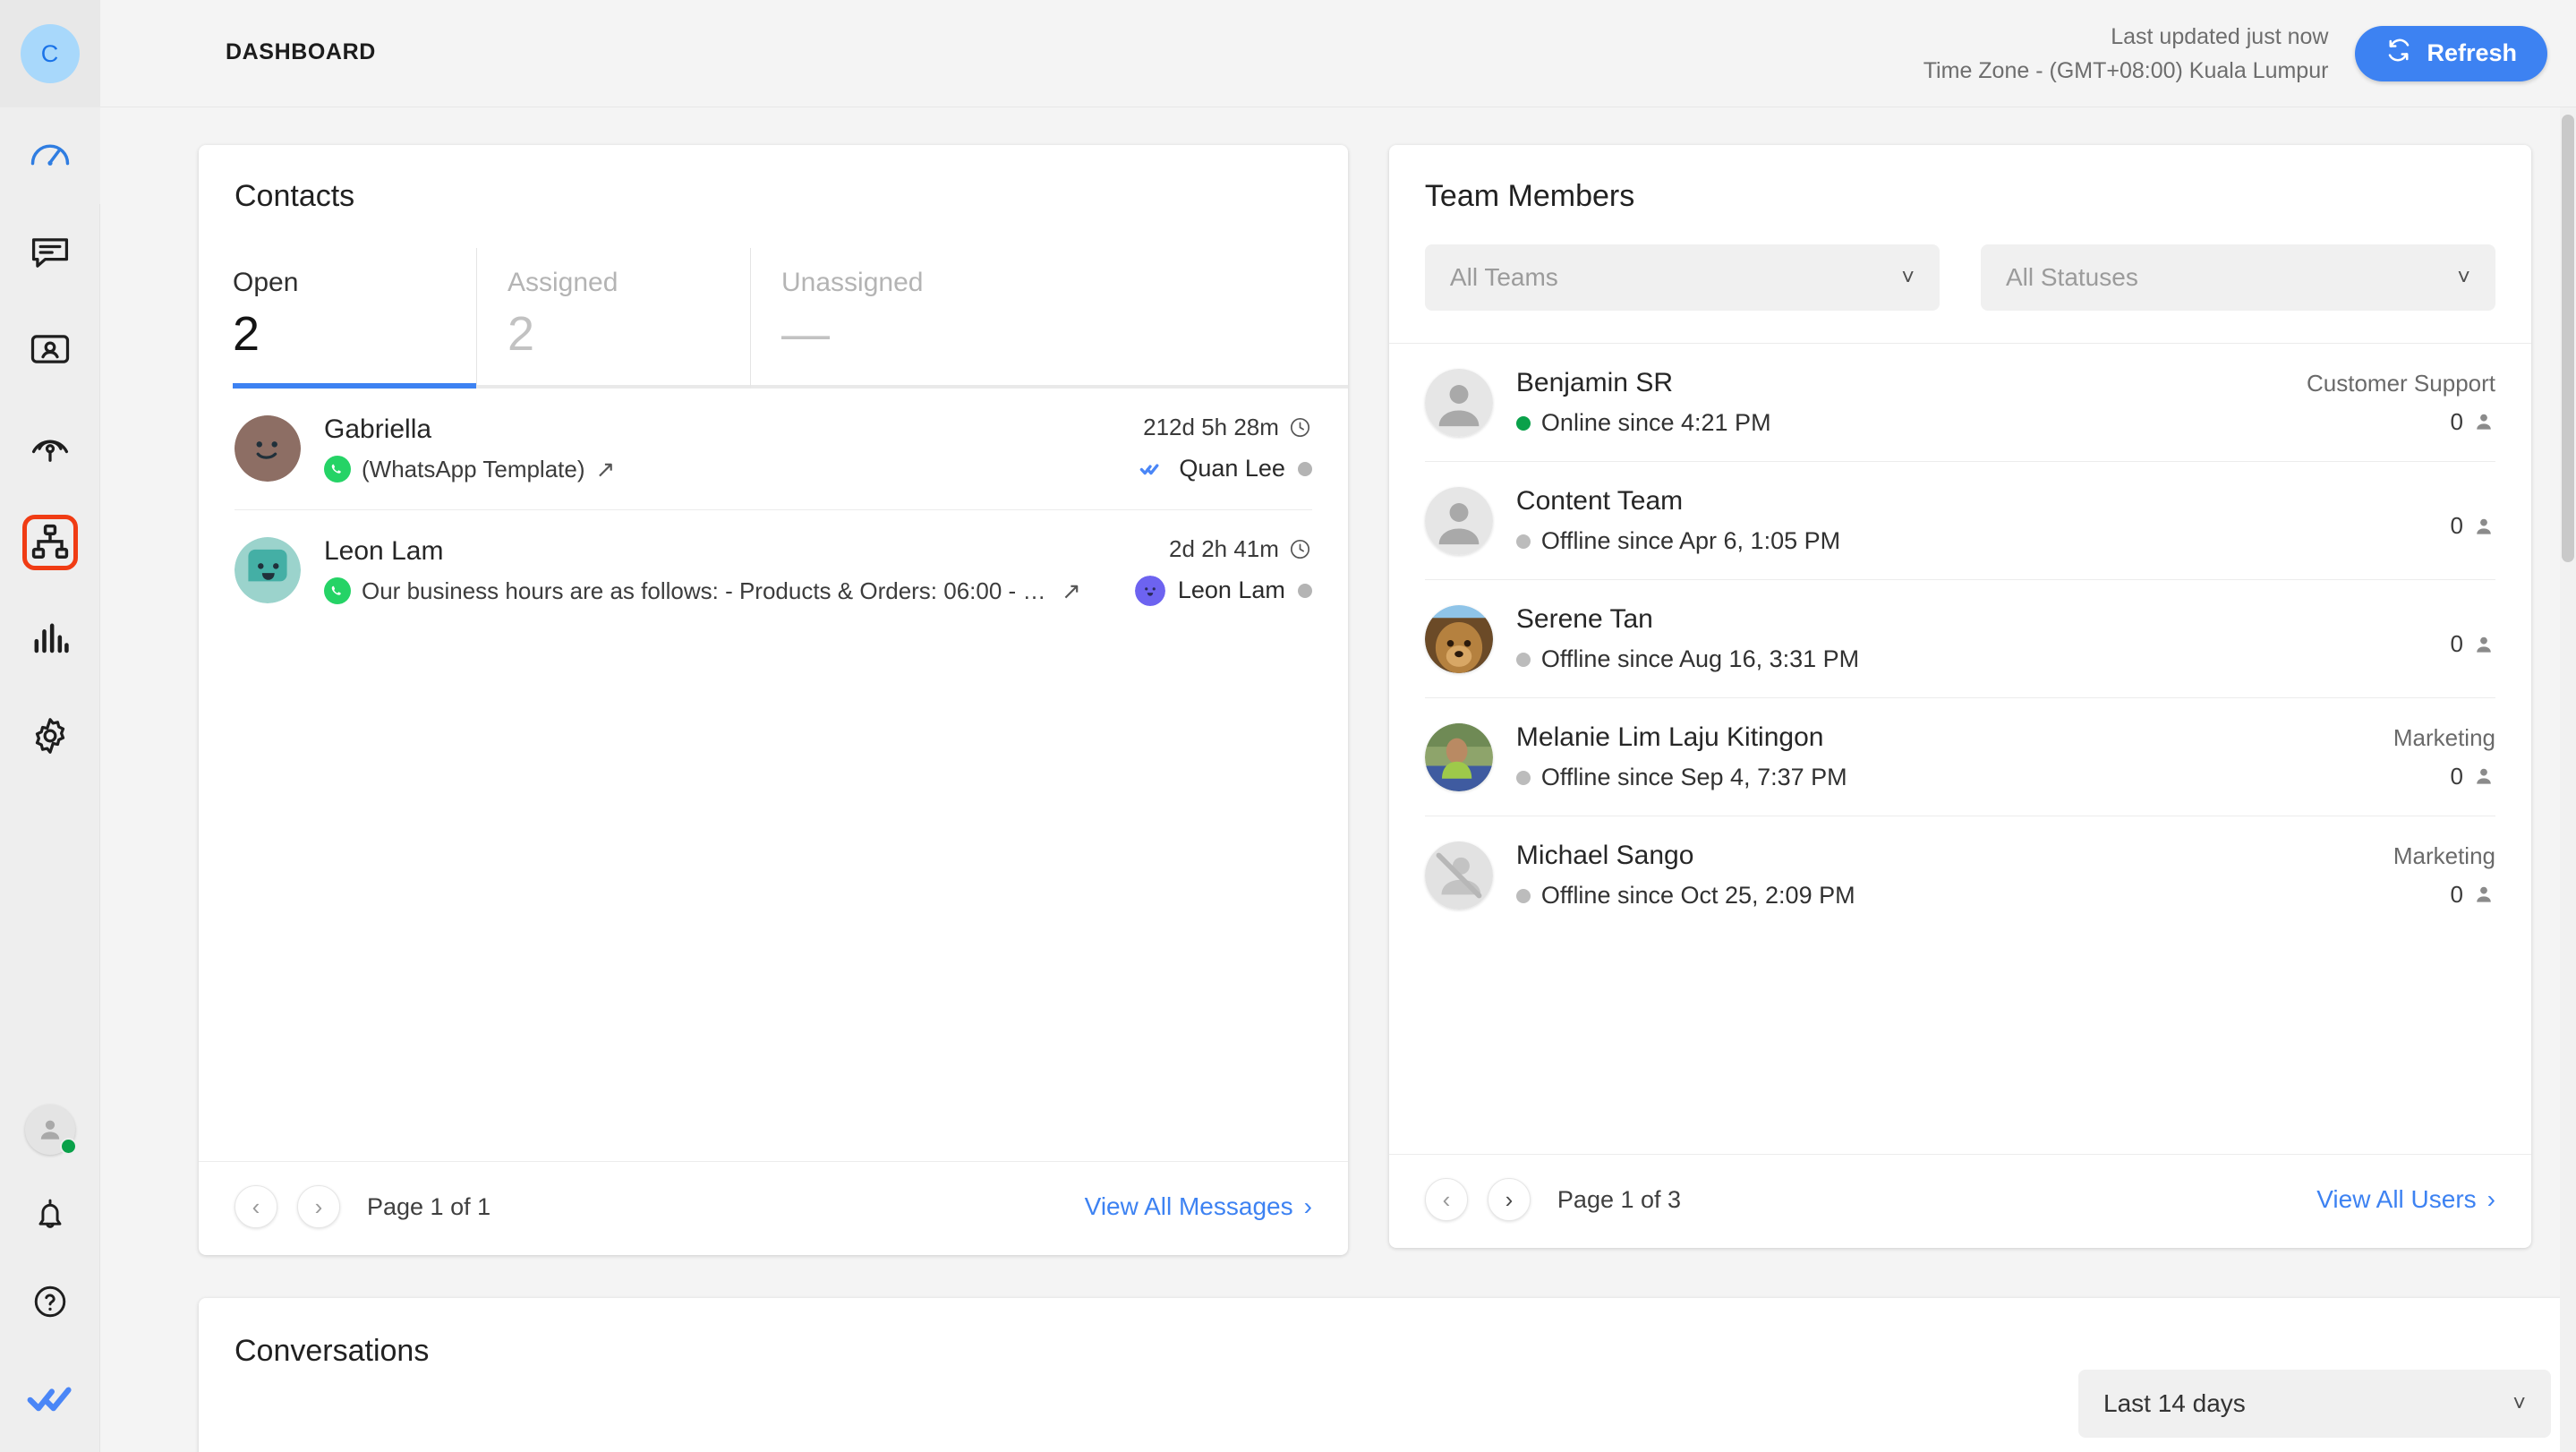 This screenshot has height=1452, width=2576. What do you see at coordinates (613, 318) in the screenshot?
I see `tab-assigned: Assigned 2` at bounding box center [613, 318].